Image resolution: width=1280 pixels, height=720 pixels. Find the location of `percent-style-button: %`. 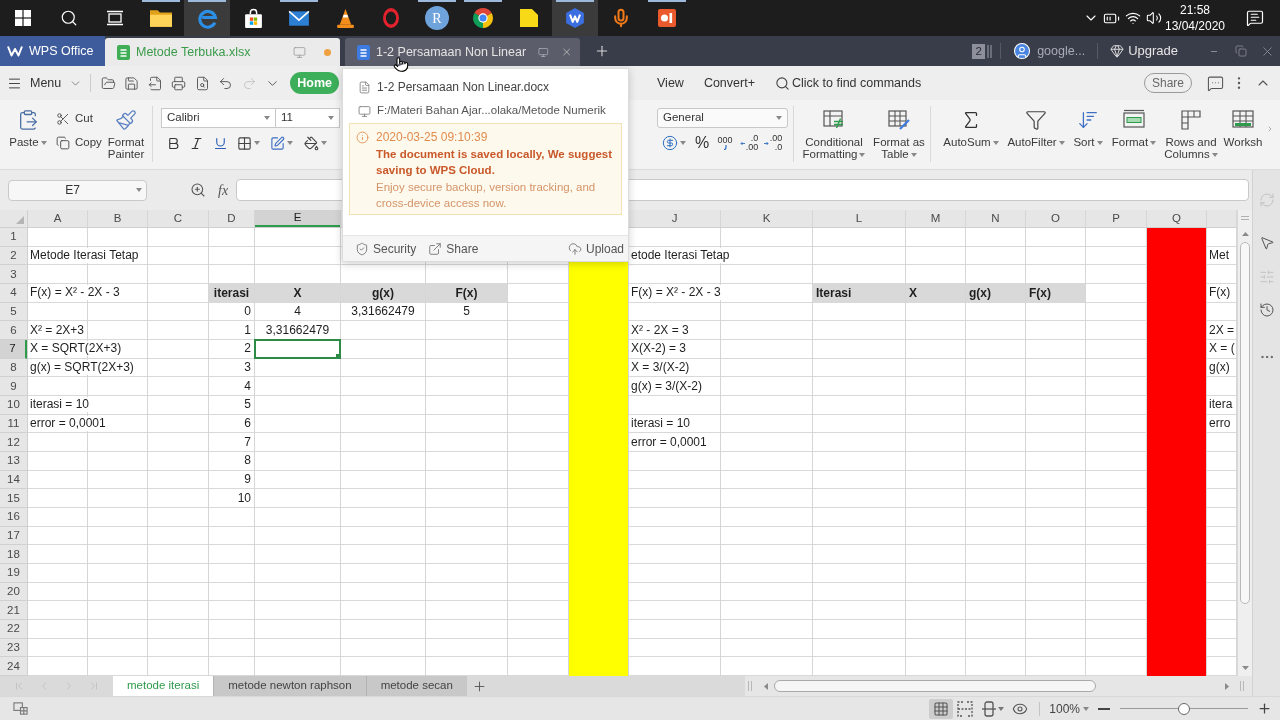

percent-style-button: % is located at coordinates (702, 143).